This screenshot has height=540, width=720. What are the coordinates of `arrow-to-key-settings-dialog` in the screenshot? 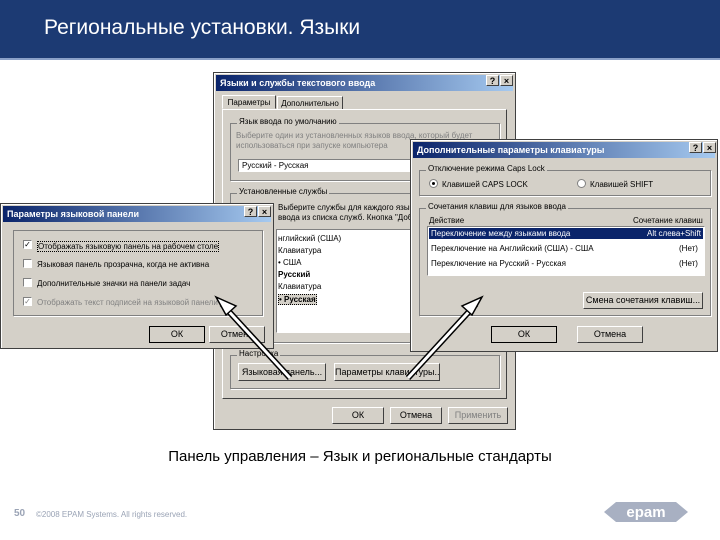 It's located at (444, 338).